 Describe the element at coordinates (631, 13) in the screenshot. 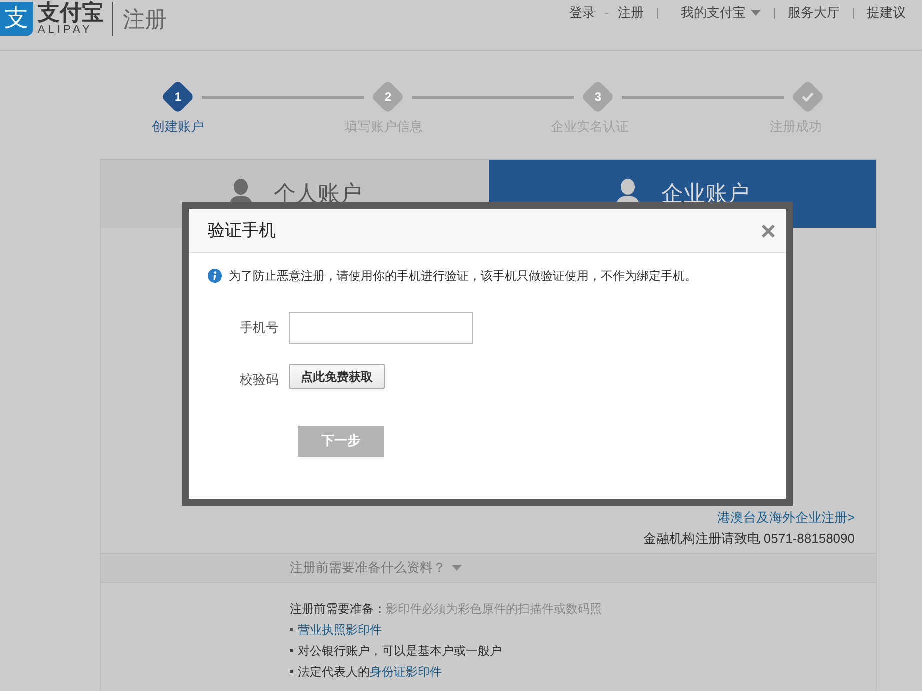

I see `register-link: 注册` at that location.